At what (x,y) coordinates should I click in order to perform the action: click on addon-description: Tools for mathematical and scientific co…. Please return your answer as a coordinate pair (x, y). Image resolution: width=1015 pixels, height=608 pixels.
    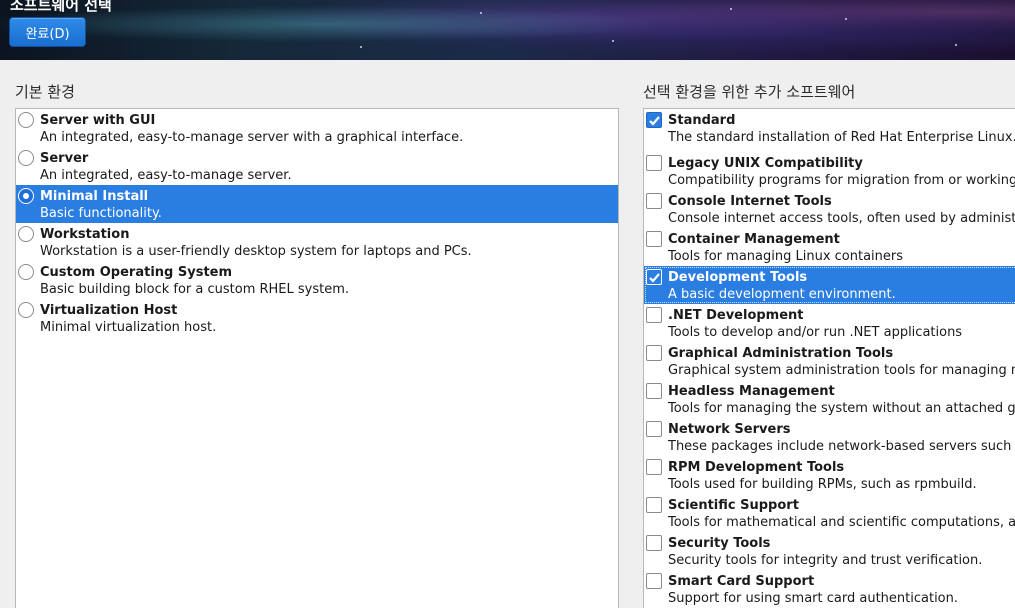
    Looking at the image, I should click on (841, 522).